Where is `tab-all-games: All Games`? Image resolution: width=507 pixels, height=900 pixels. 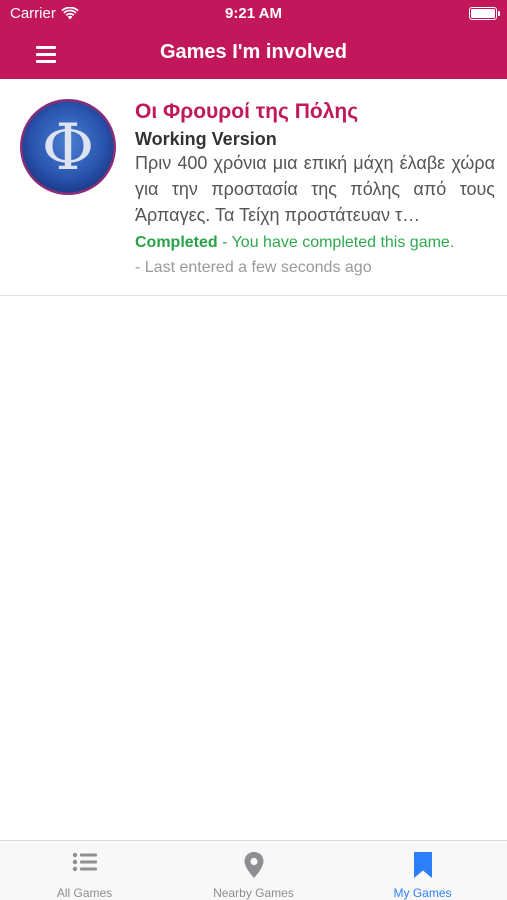 tab-all-games: All Games is located at coordinates (84, 870).